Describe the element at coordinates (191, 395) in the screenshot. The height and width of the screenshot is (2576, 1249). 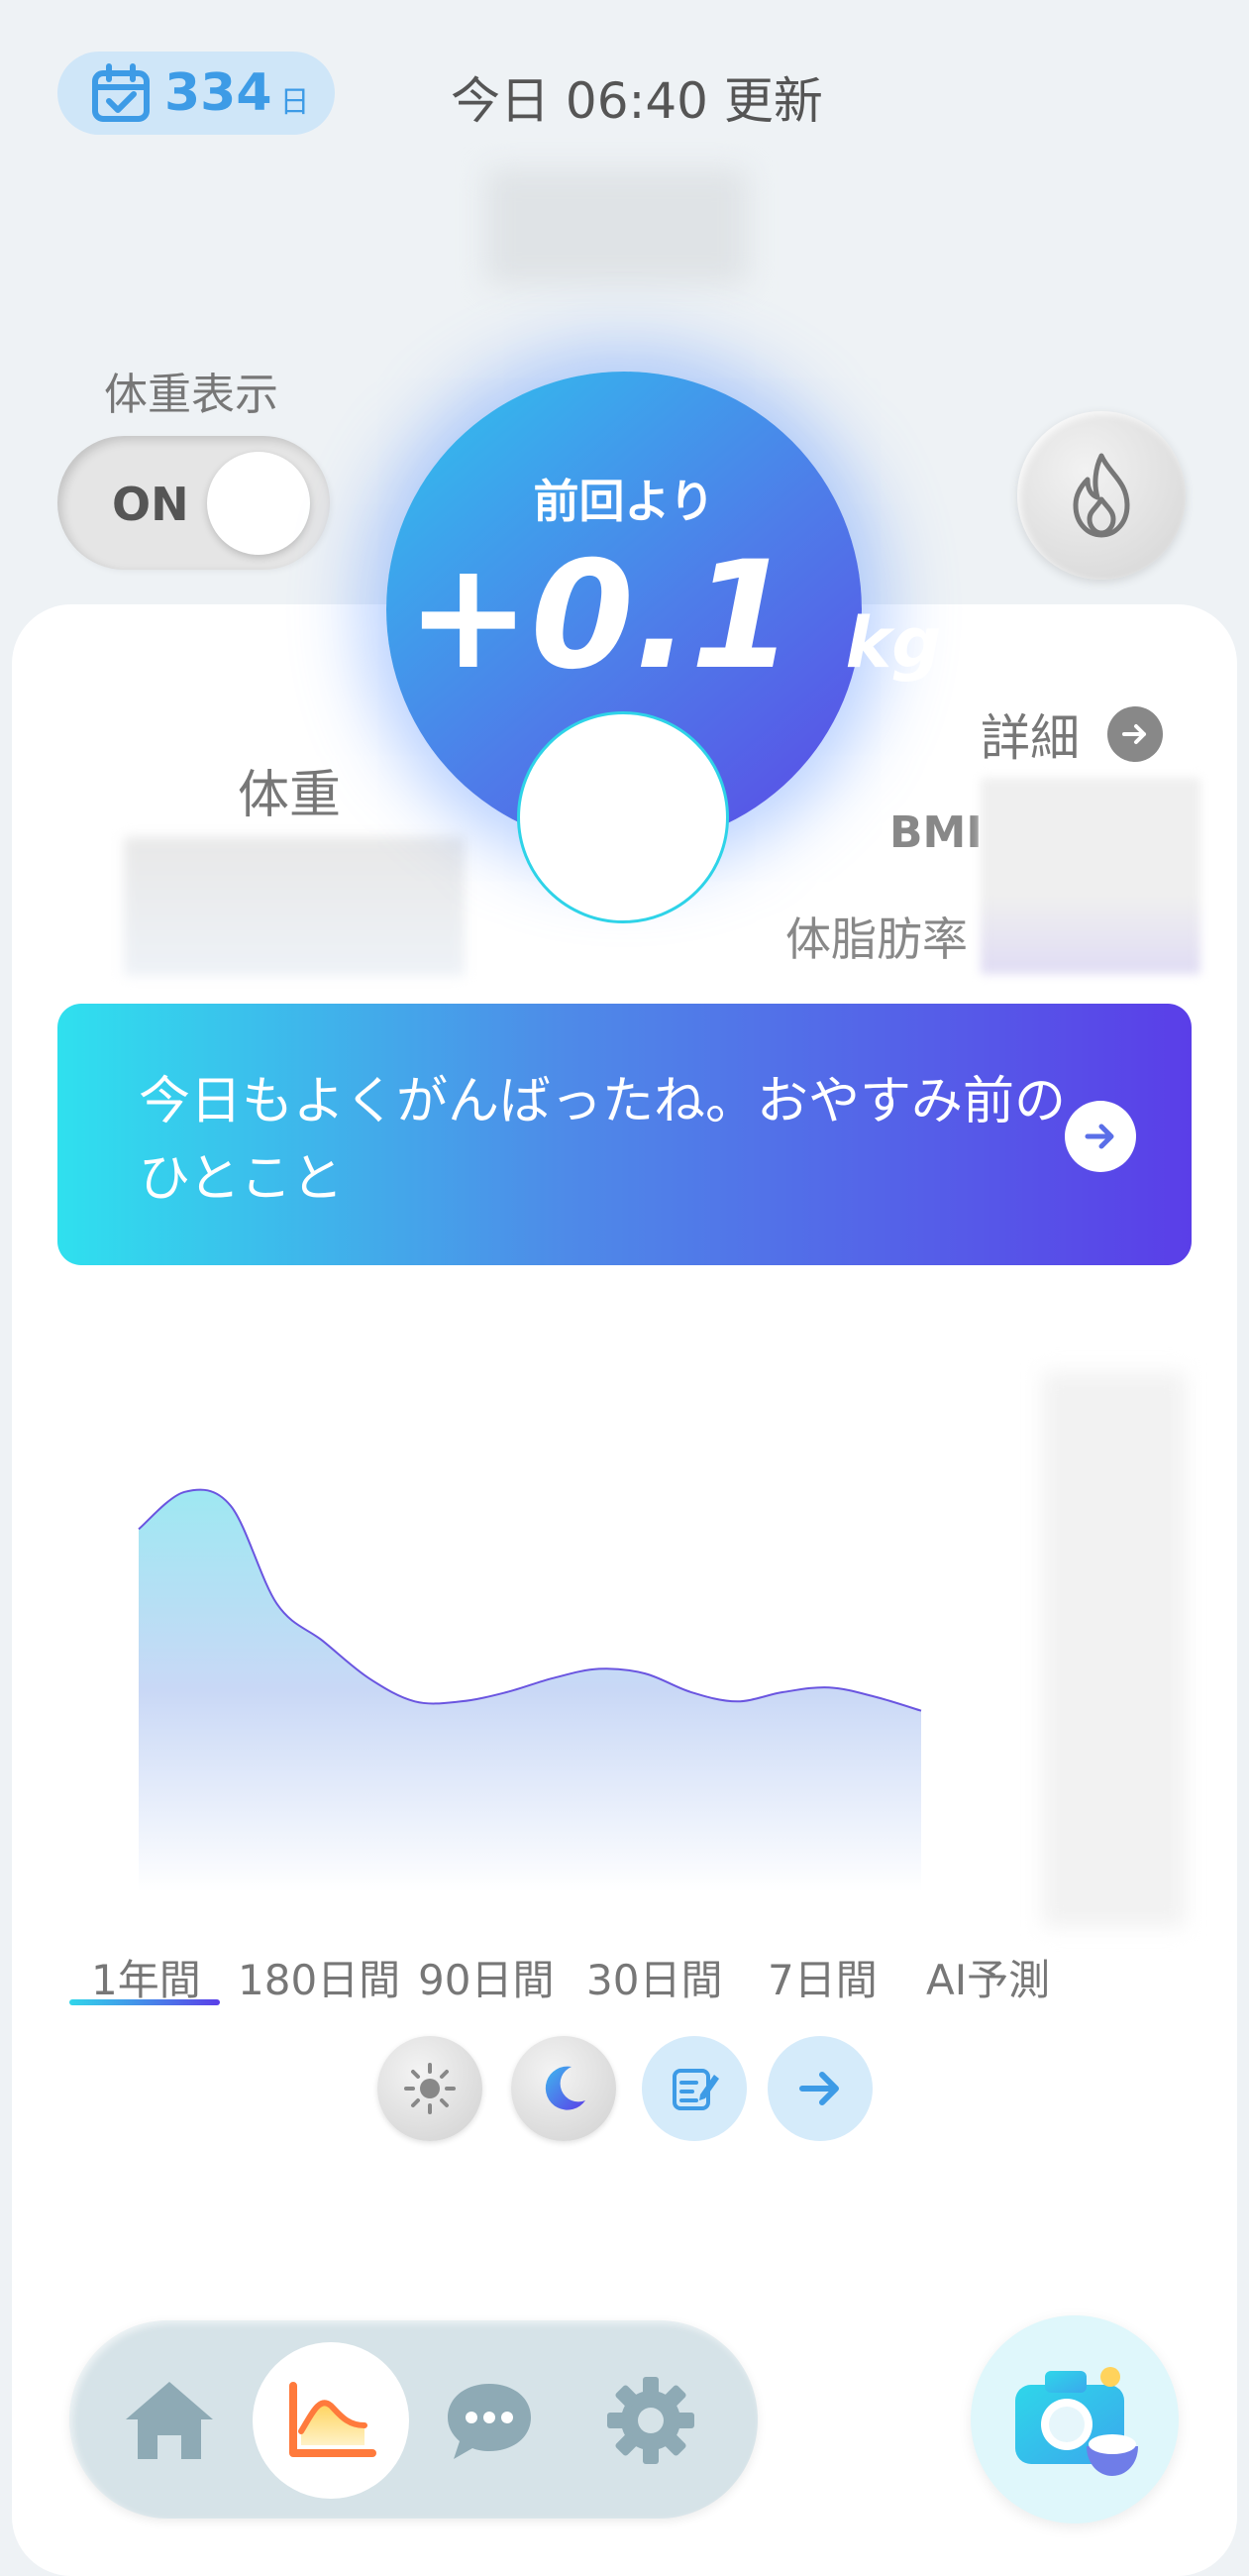
I see `weight-display-label: 体重表示` at that location.